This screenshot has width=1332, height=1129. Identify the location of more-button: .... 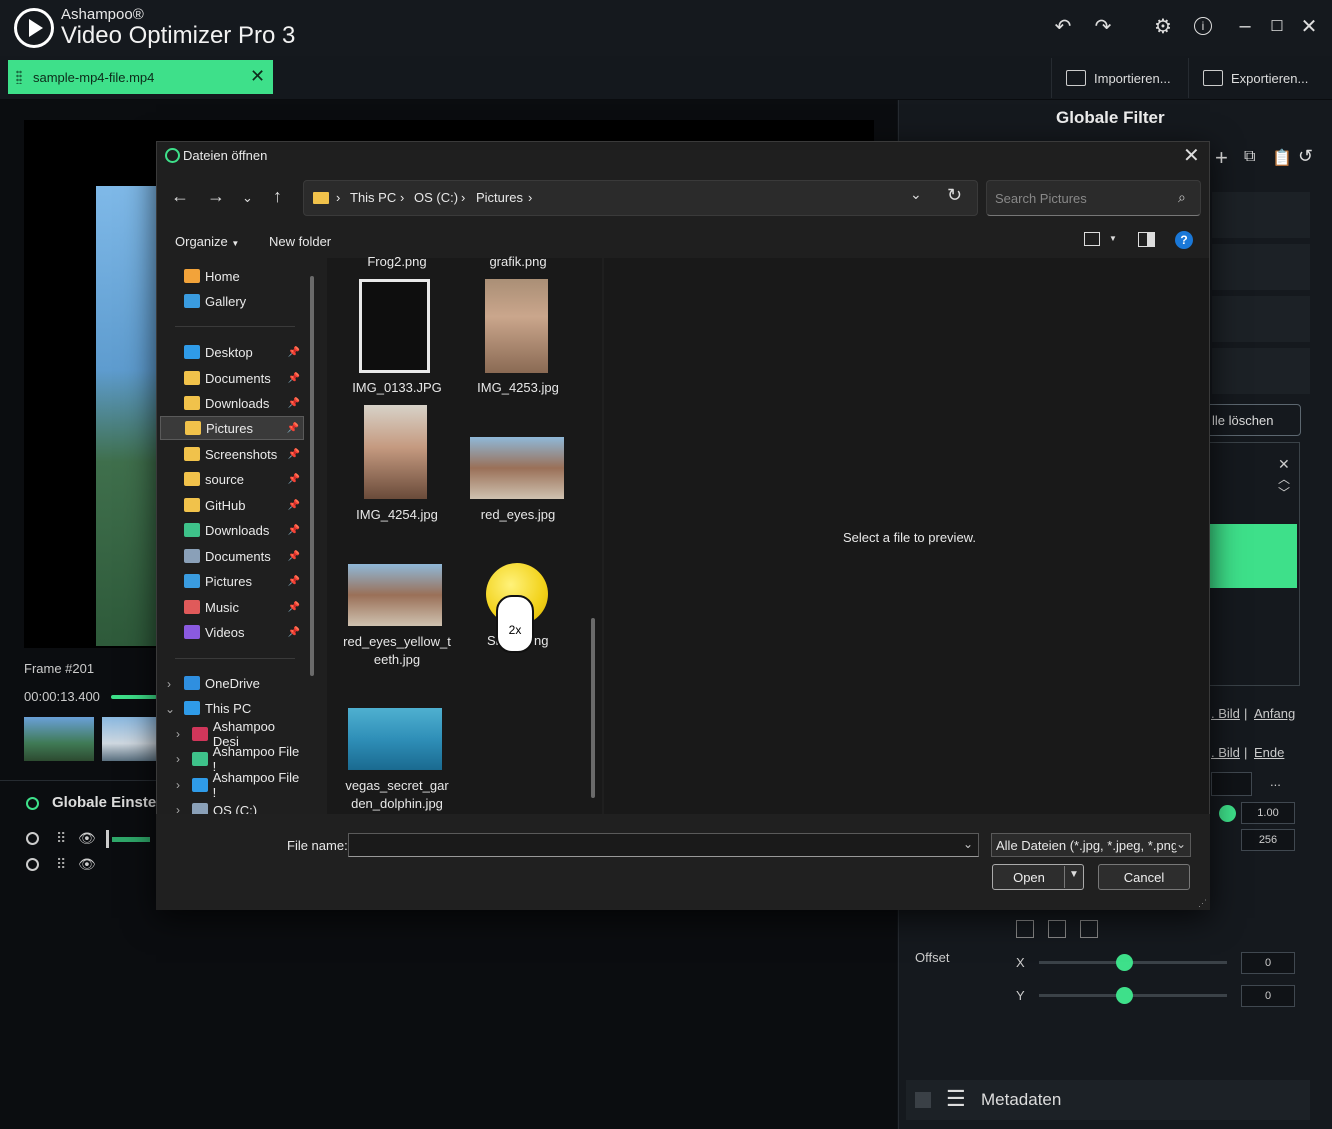
(1275, 781).